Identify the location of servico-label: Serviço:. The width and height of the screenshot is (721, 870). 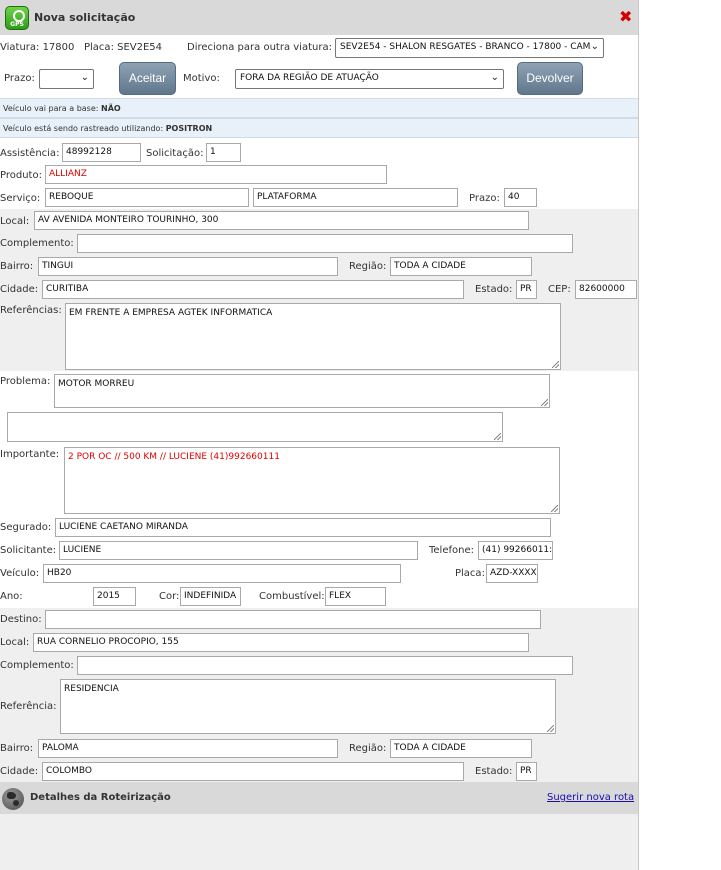
(20, 198).